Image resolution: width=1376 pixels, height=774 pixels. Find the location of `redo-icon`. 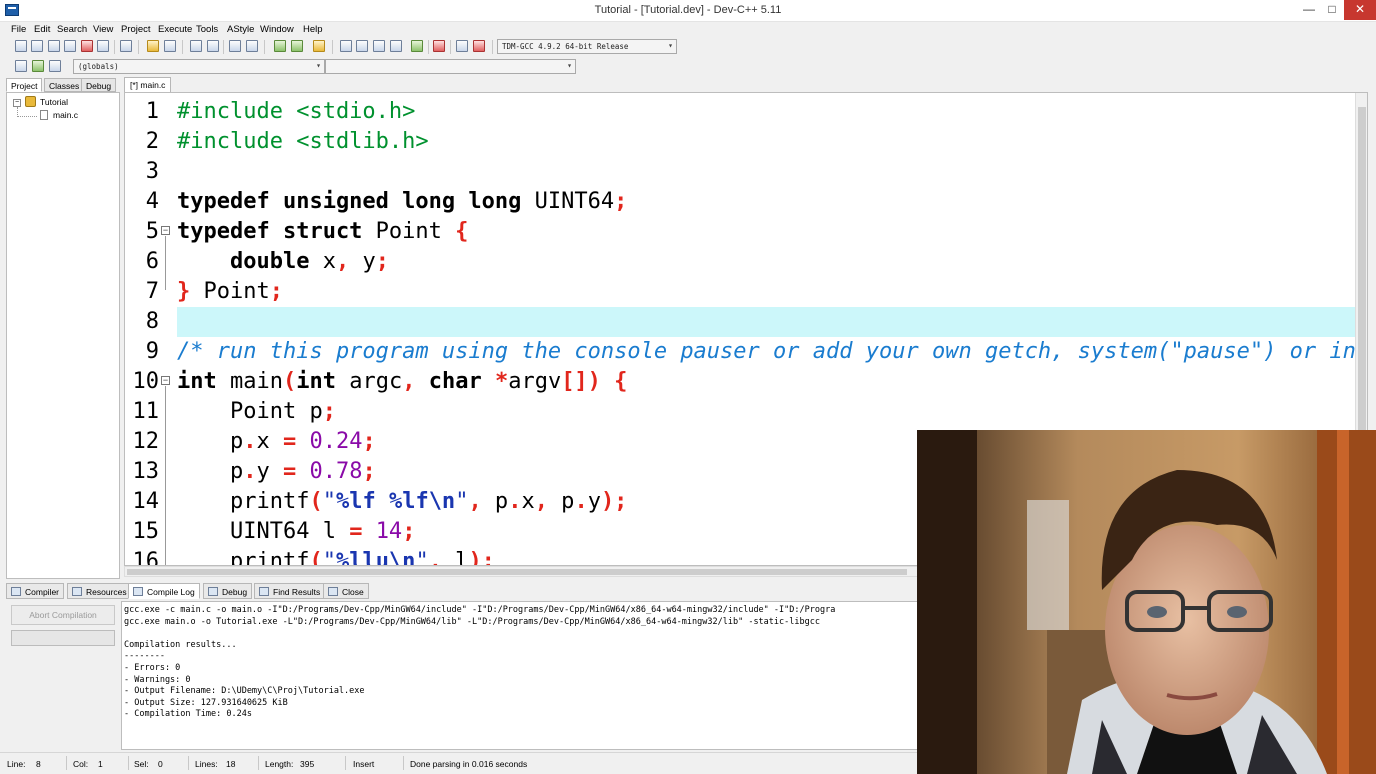

redo-icon is located at coordinates (170, 46).